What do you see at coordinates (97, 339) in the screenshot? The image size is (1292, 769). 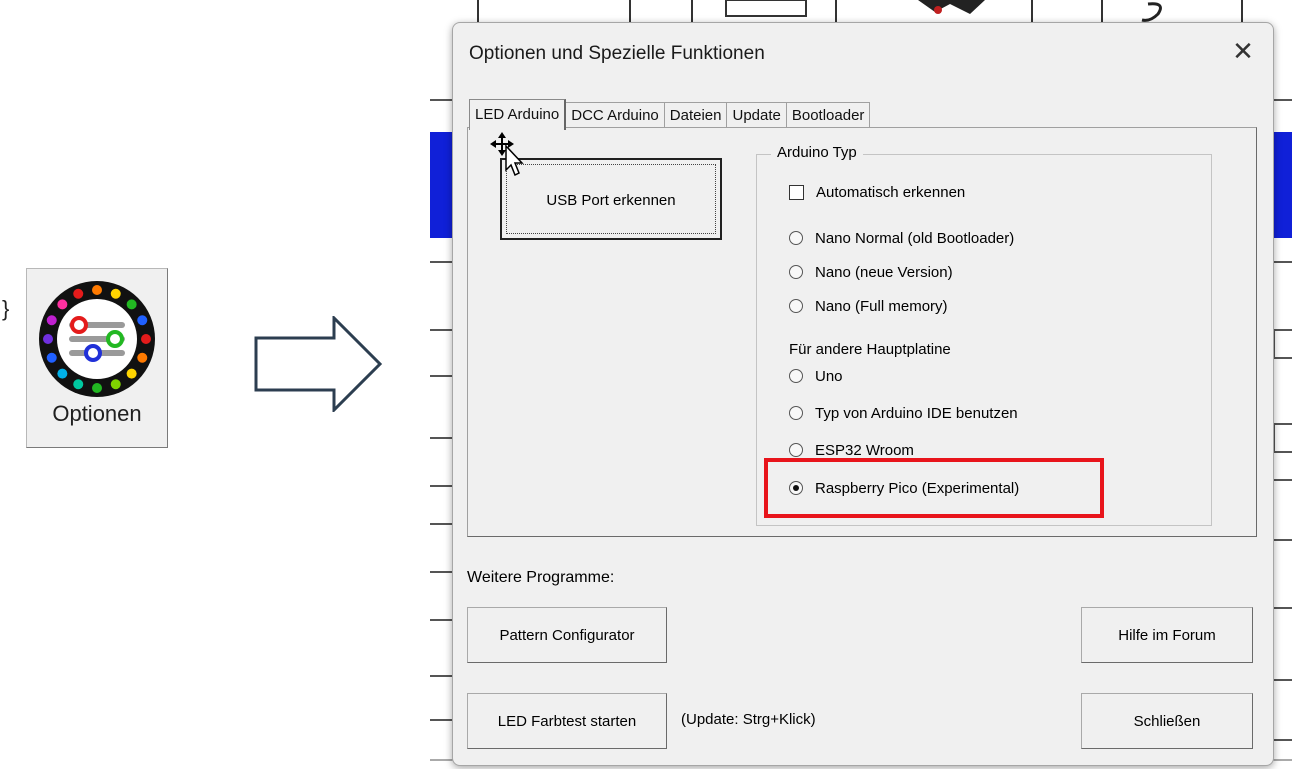 I see `options-sliders-color-wheel-icon` at bounding box center [97, 339].